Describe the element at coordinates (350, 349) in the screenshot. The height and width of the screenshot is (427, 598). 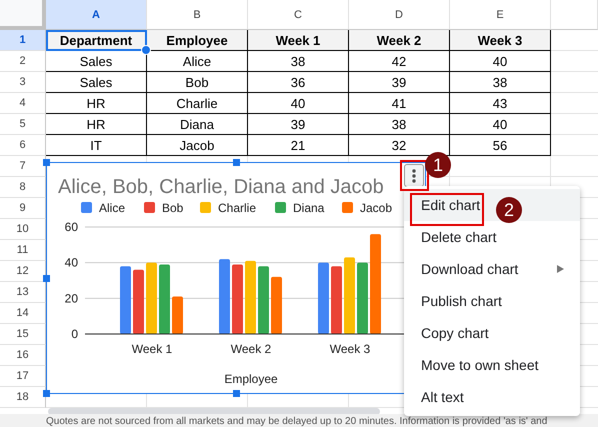
I see `x-axis-label: Week 3` at that location.